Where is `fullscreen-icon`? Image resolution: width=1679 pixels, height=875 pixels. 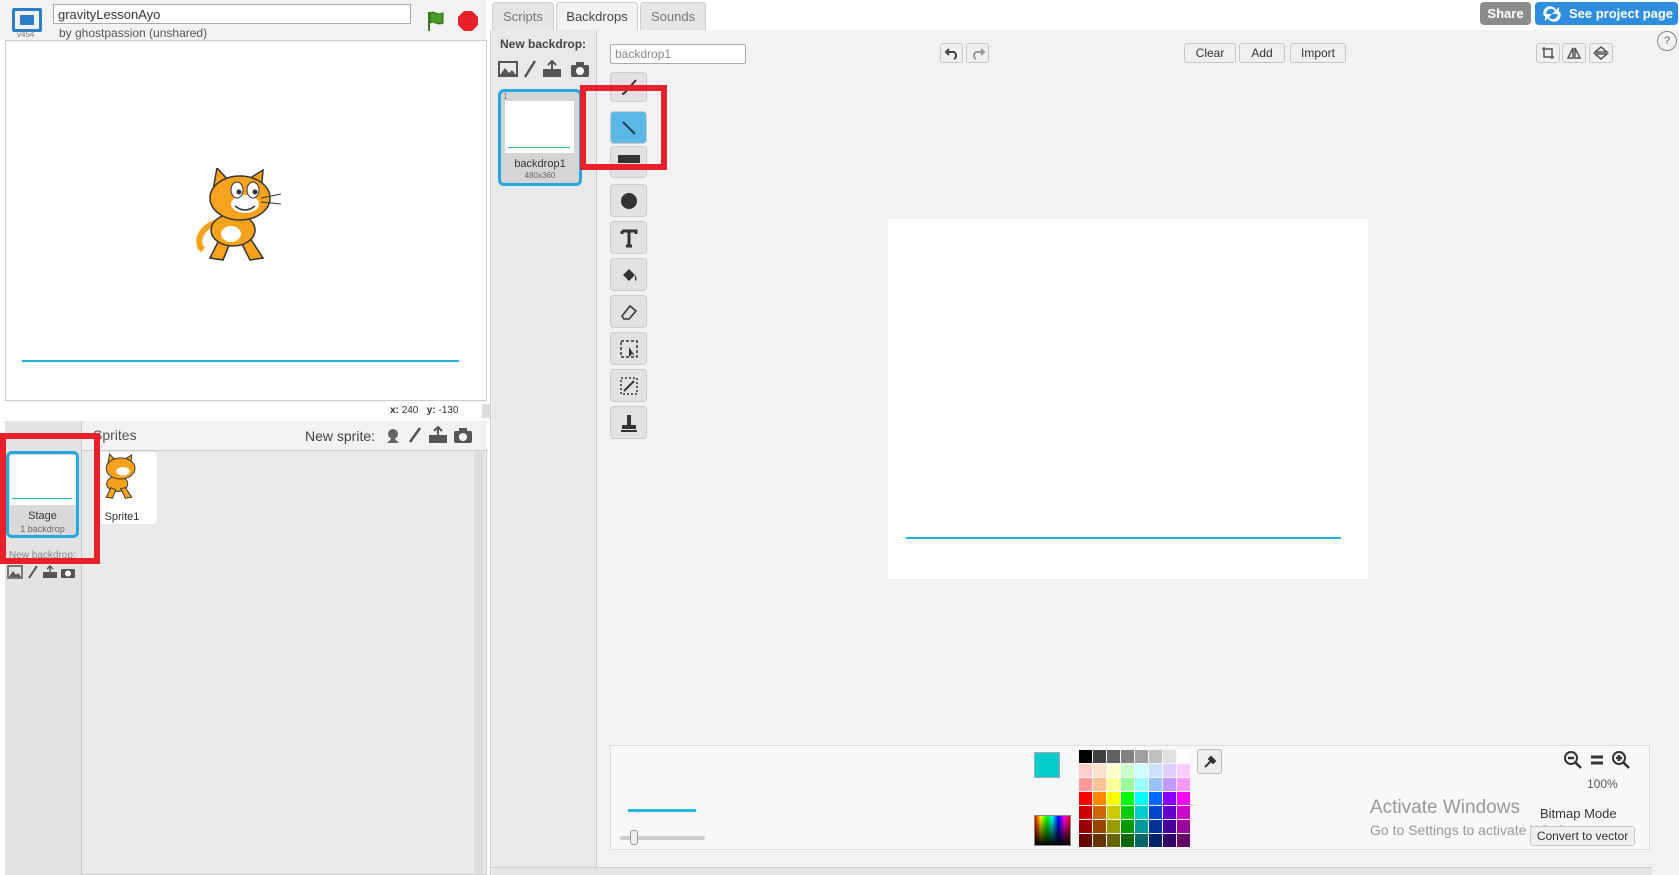 fullscreen-icon is located at coordinates (27, 20).